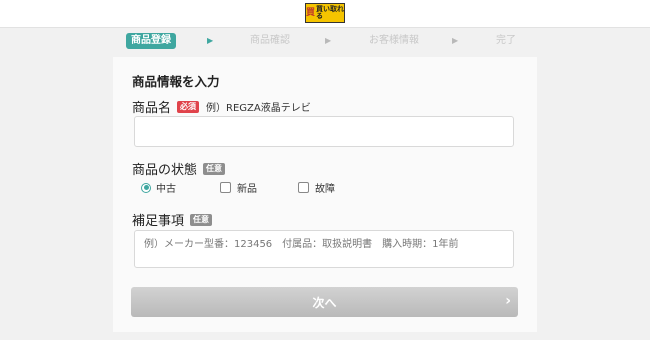 This screenshot has height=340, width=650. Describe the element at coordinates (324, 249) in the screenshot. I see `notes-textarea: 例）メーカー型番：123456 付属品：取扱説明書 購入時期：1年前` at that location.